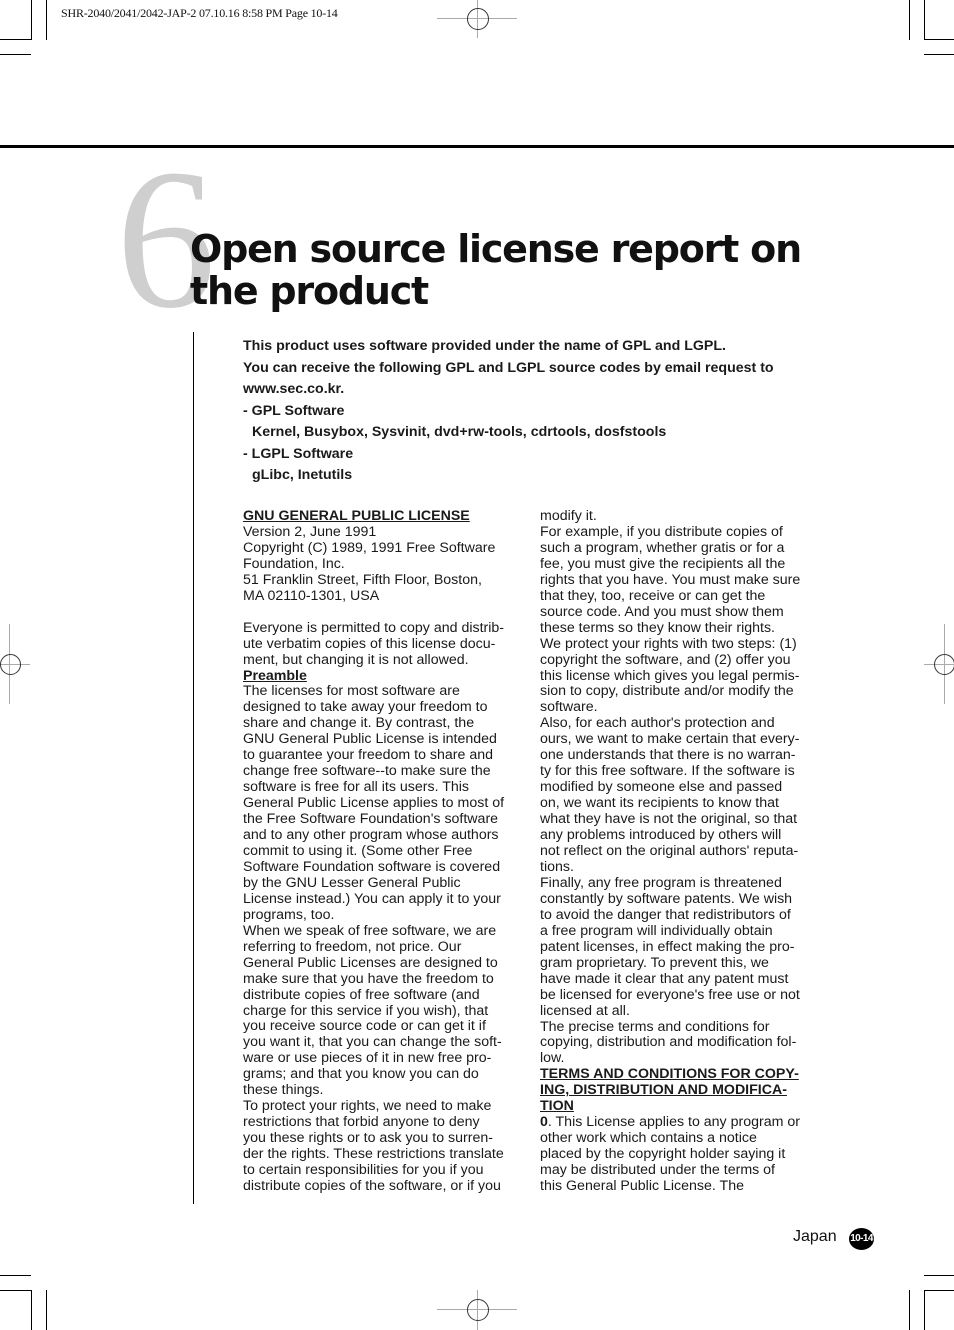 The height and width of the screenshot is (1330, 954). Describe the element at coordinates (364, 1026) in the screenshot. I see `text-line: you receive source code or can get it if` at that location.